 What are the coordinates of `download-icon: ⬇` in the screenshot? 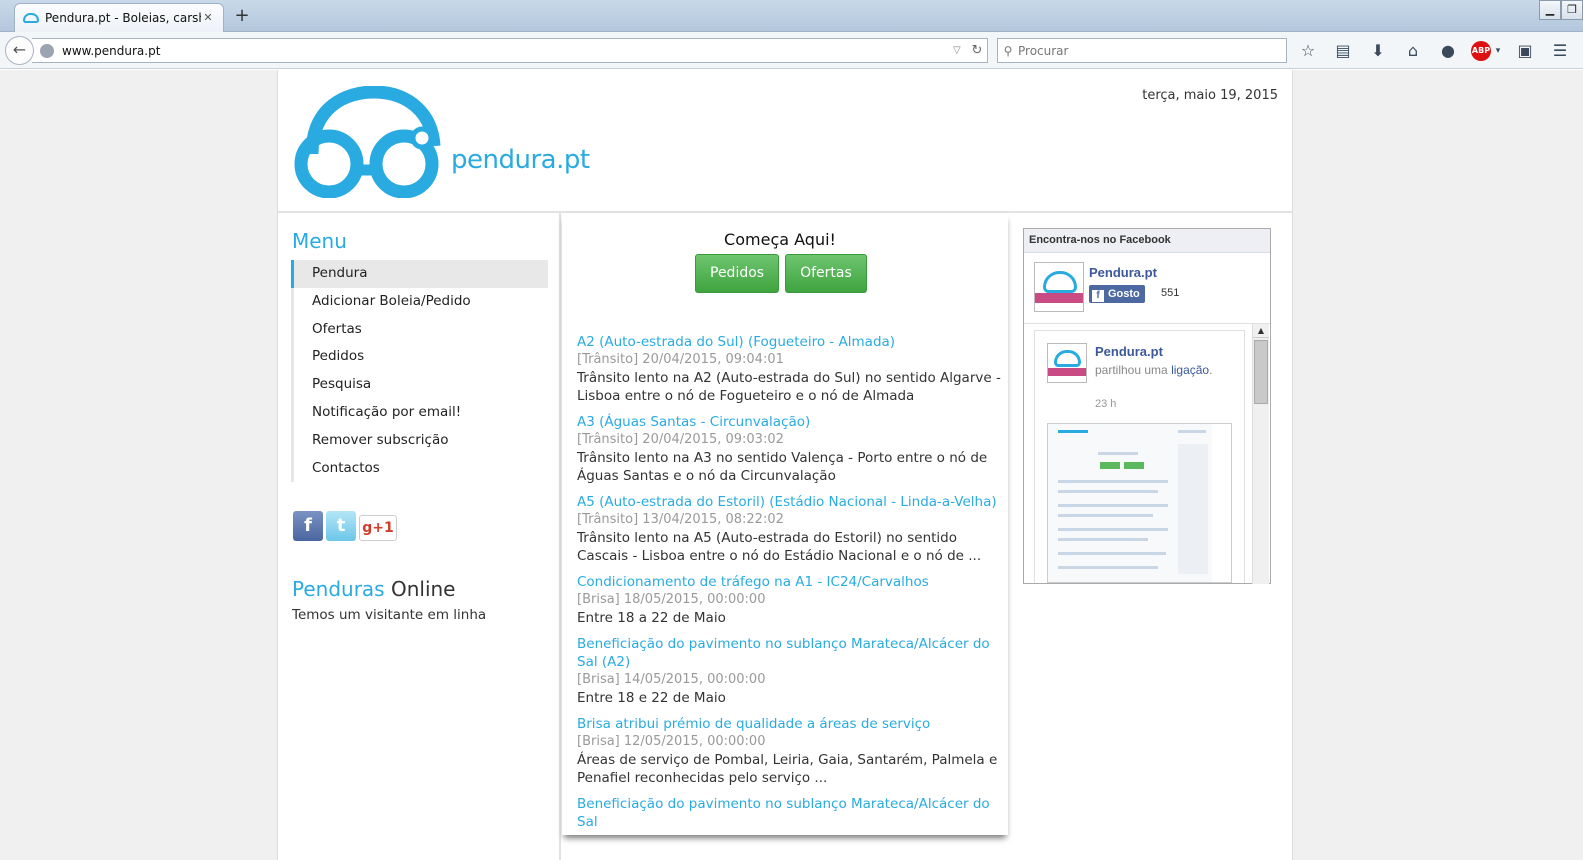 It's located at (1378, 51).